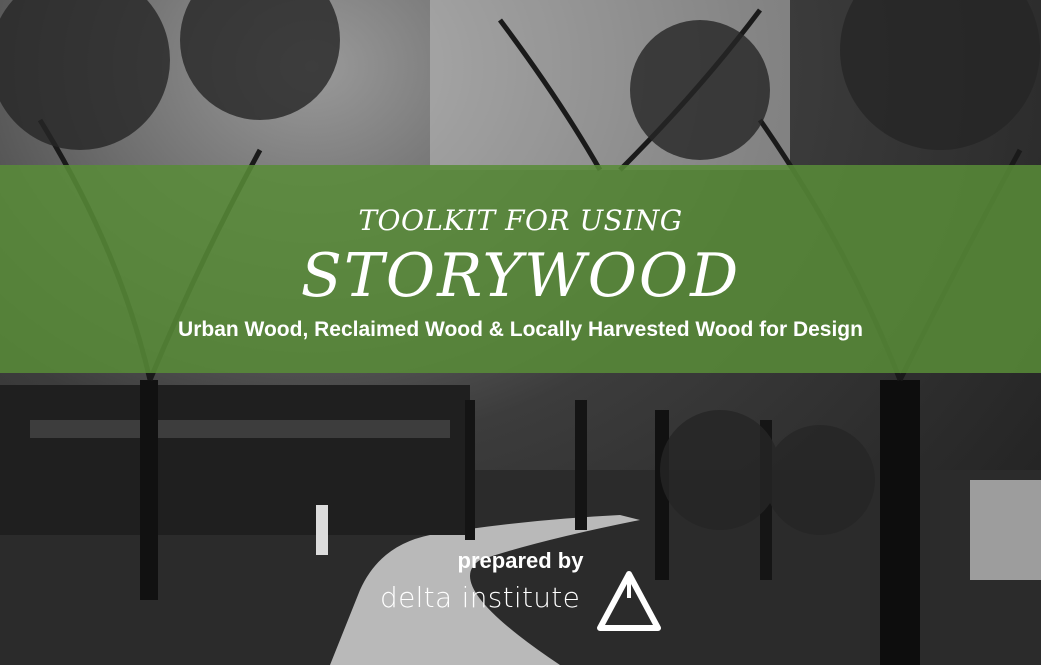 This screenshot has height=665, width=1041. I want to click on delta-triangle-icon, so click(629, 603).